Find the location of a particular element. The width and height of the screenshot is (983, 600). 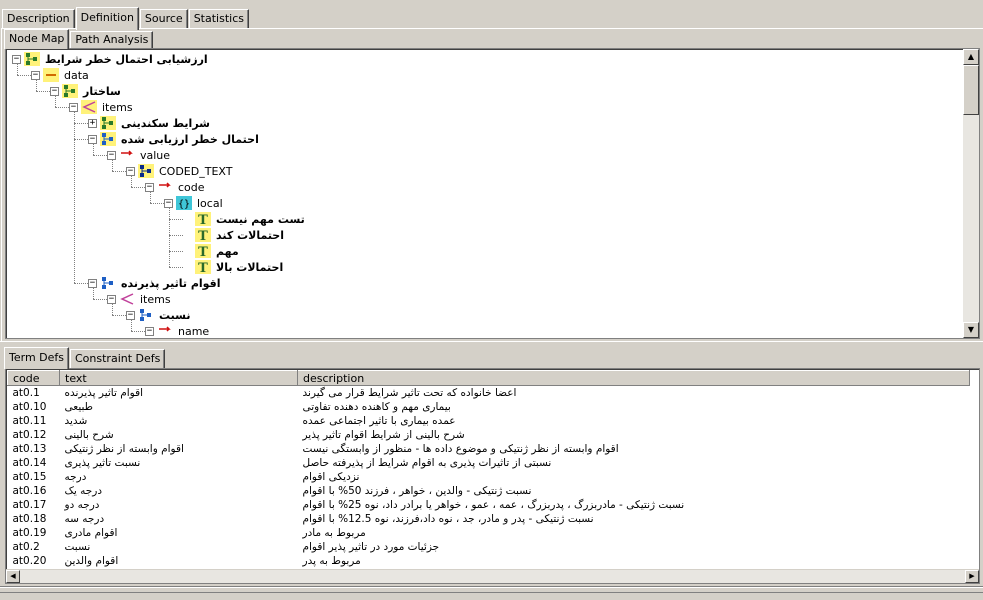

cell-code: at0.17 is located at coordinates (34, 505).